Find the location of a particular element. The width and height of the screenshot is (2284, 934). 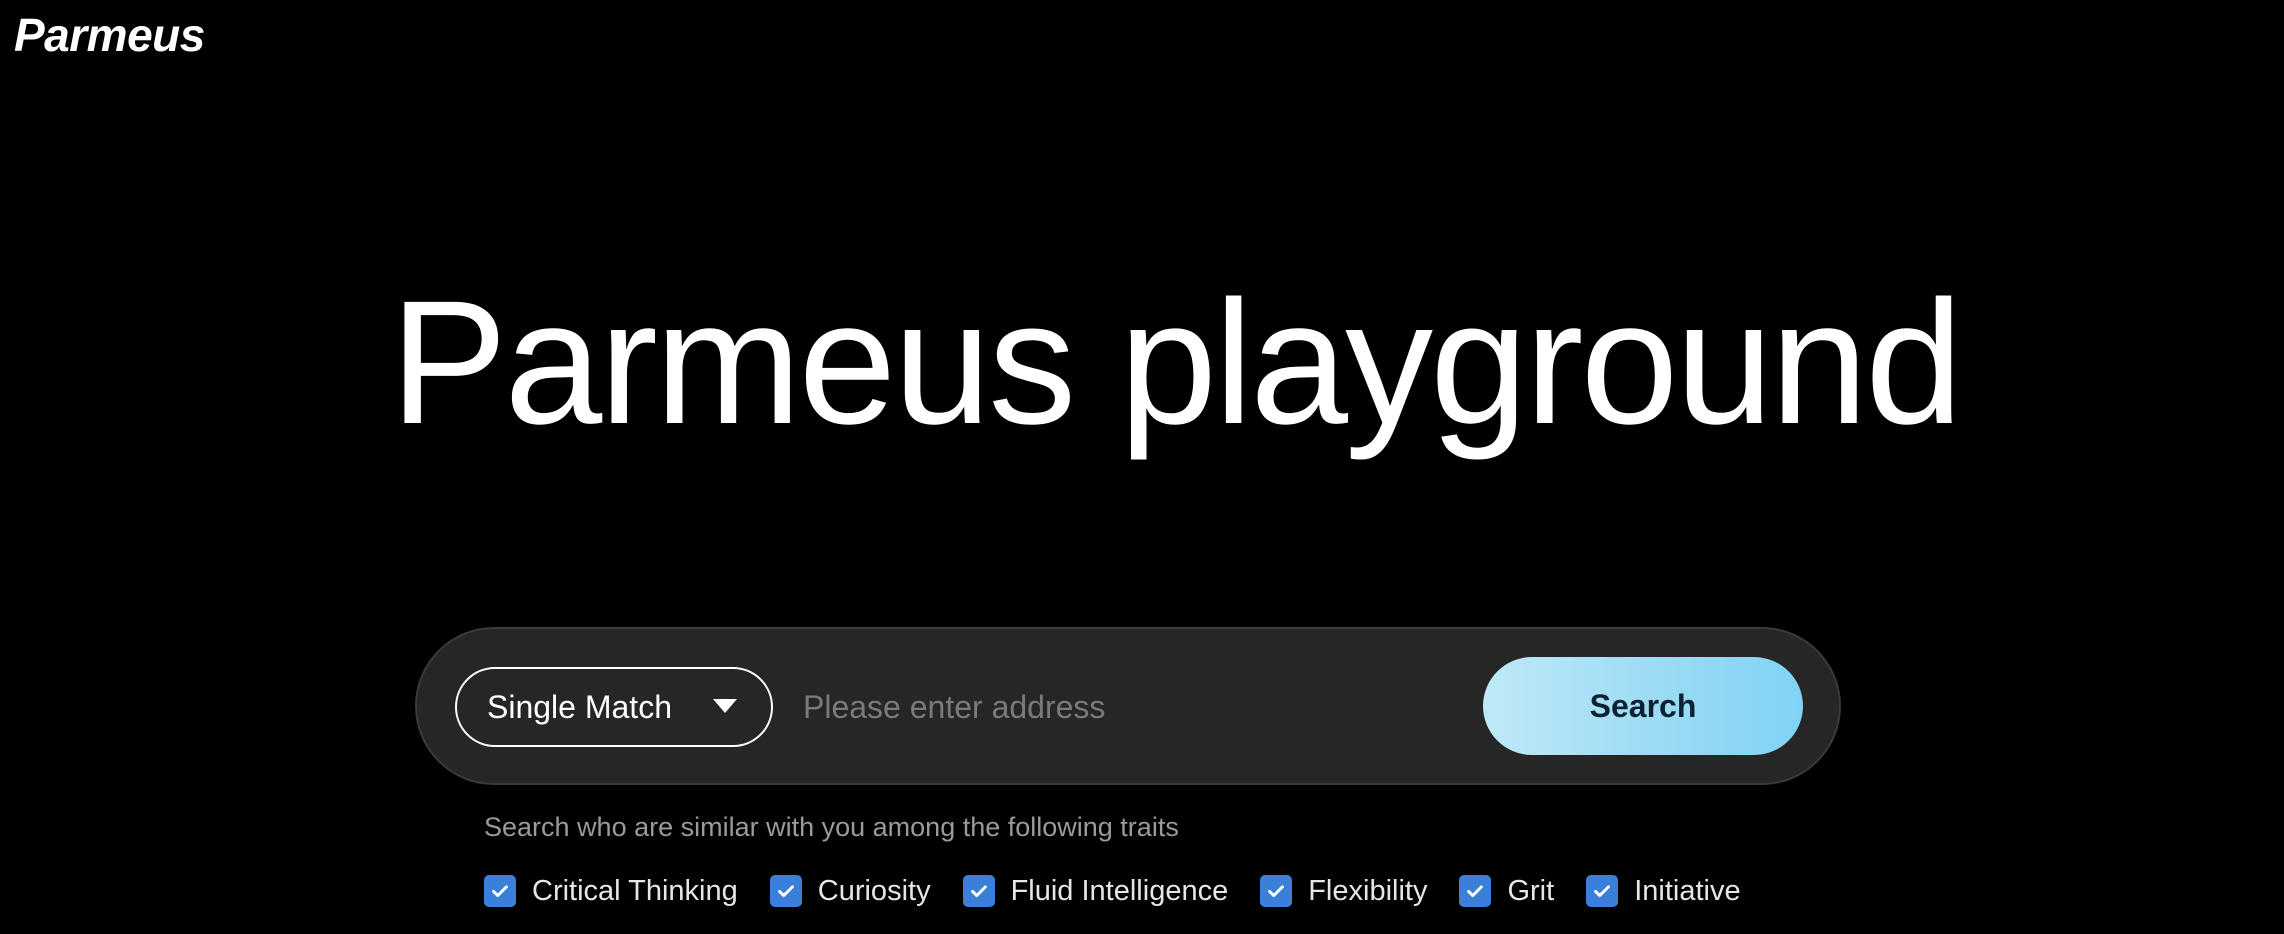

trait-label: Critical Thinking is located at coordinates (635, 890).